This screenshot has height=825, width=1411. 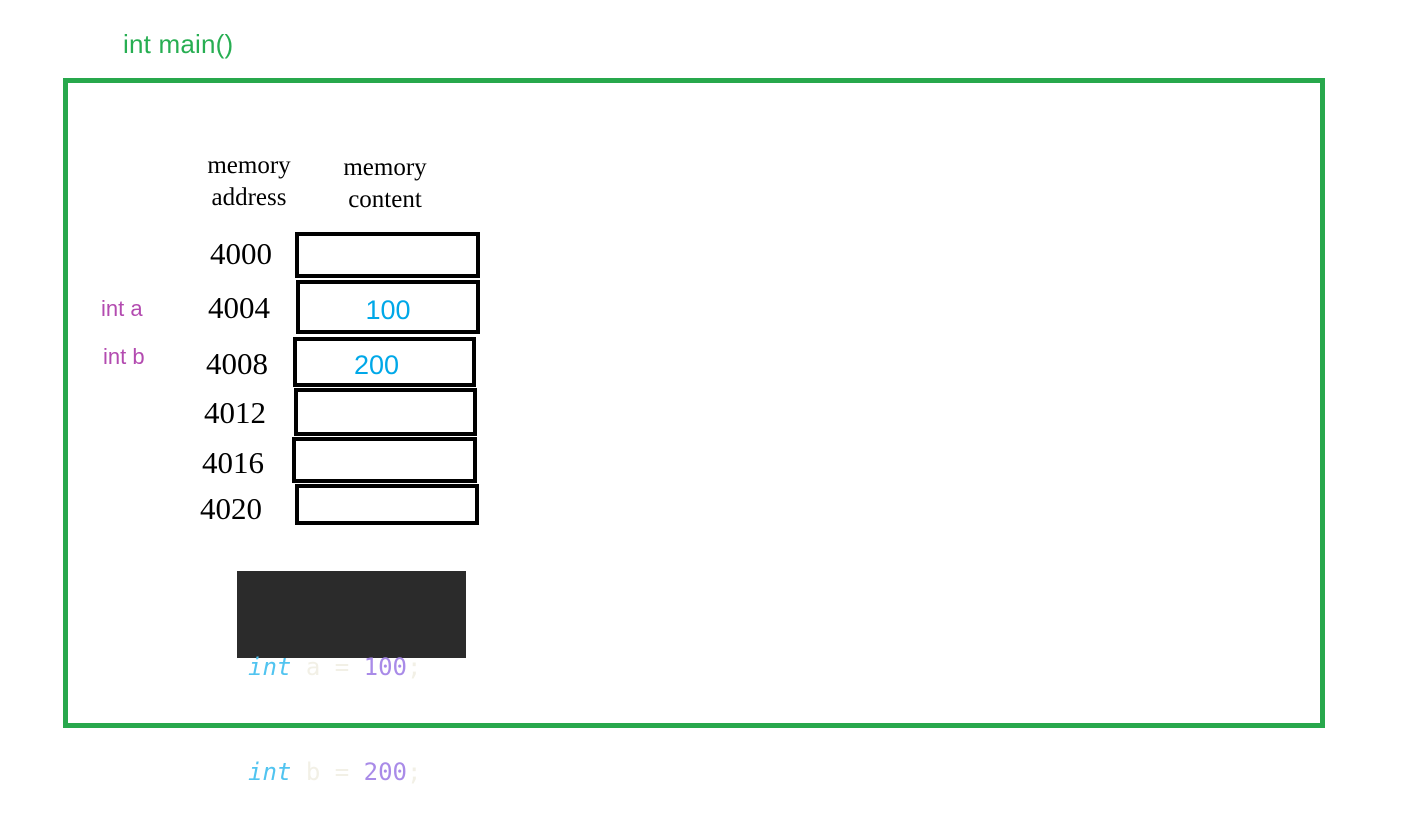 What do you see at coordinates (235, 412) in the screenshot?
I see `memory-address-4012: 4012` at bounding box center [235, 412].